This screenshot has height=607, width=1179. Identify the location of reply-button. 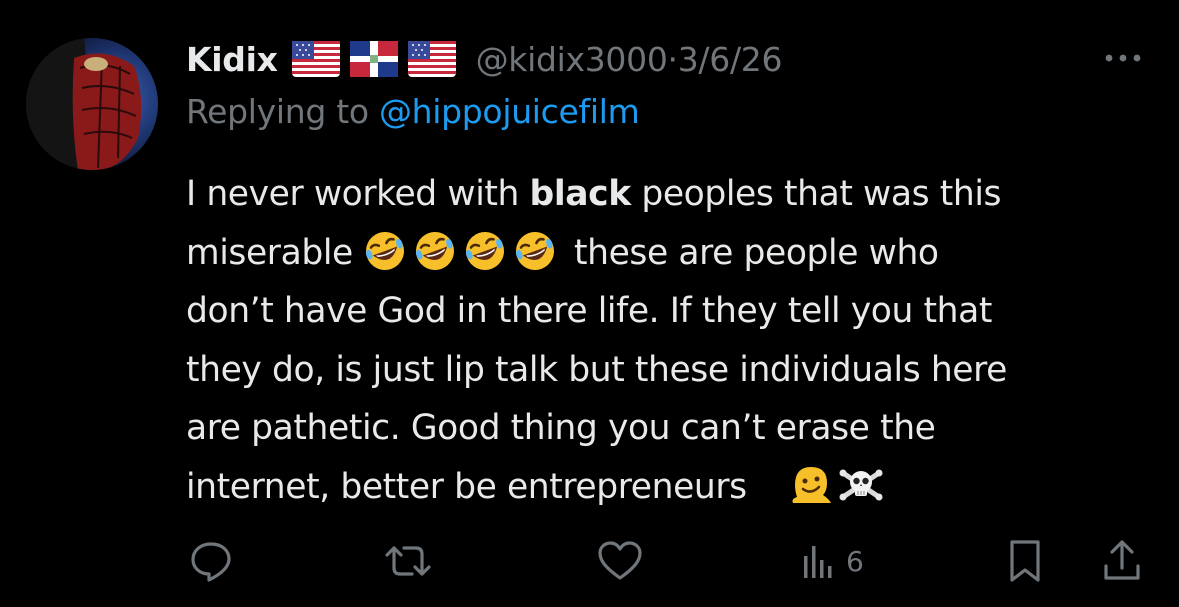
(211, 561).